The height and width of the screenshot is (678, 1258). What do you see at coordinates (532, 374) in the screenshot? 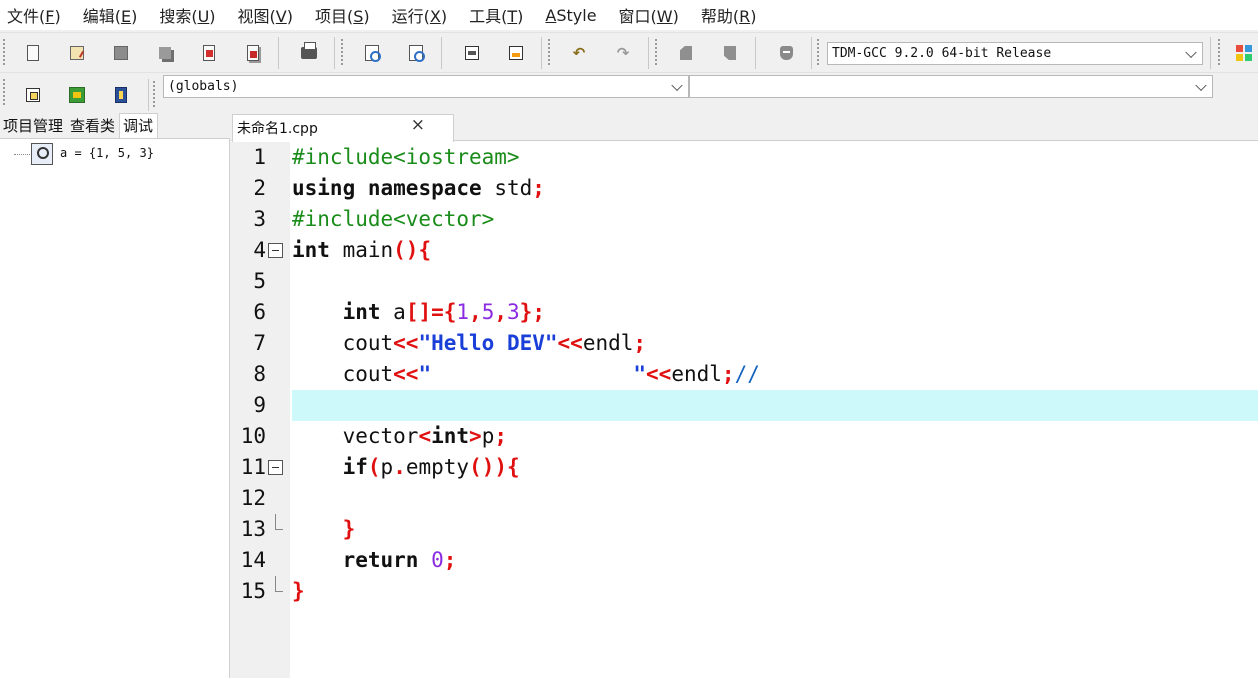
I see `code-token: " "` at bounding box center [532, 374].